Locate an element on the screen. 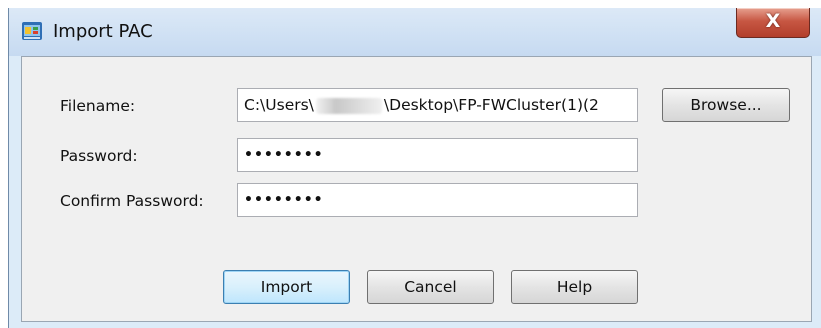 The height and width of the screenshot is (328, 821). import-pac-app-icon is located at coordinates (32, 31).